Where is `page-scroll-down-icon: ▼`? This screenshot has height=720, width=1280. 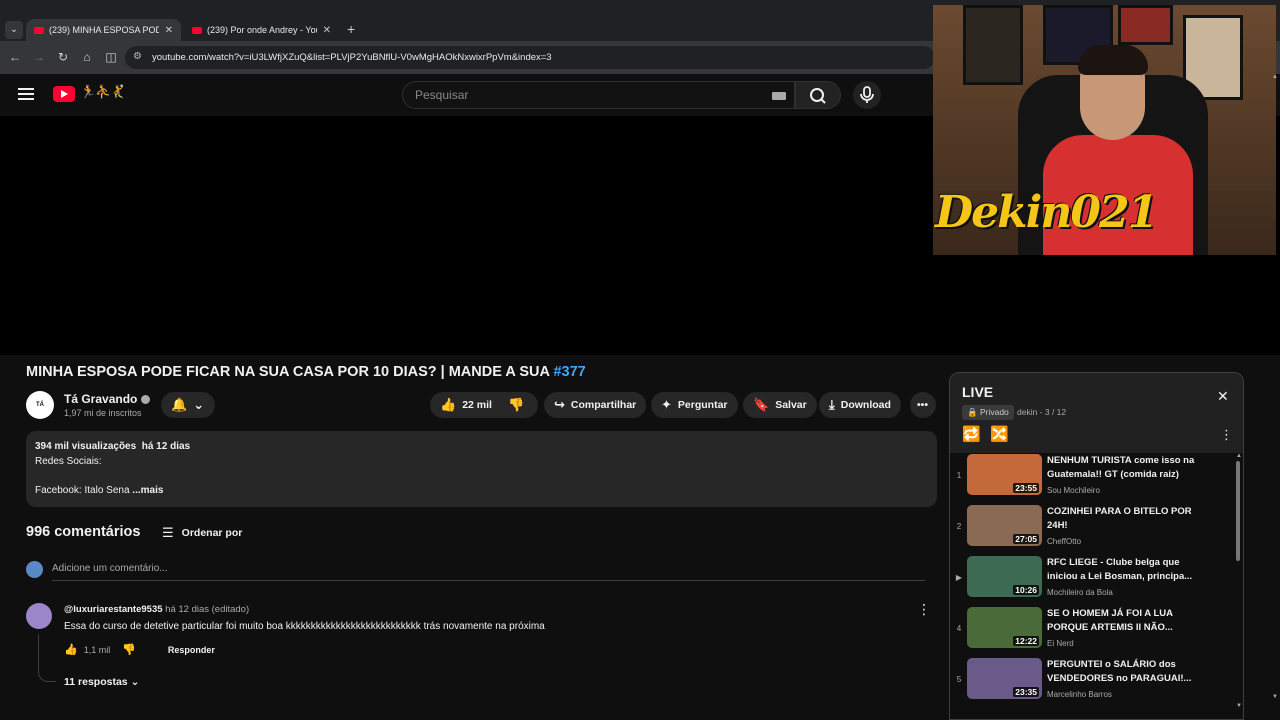 page-scroll-down-icon: ▼ is located at coordinates (1275, 697).